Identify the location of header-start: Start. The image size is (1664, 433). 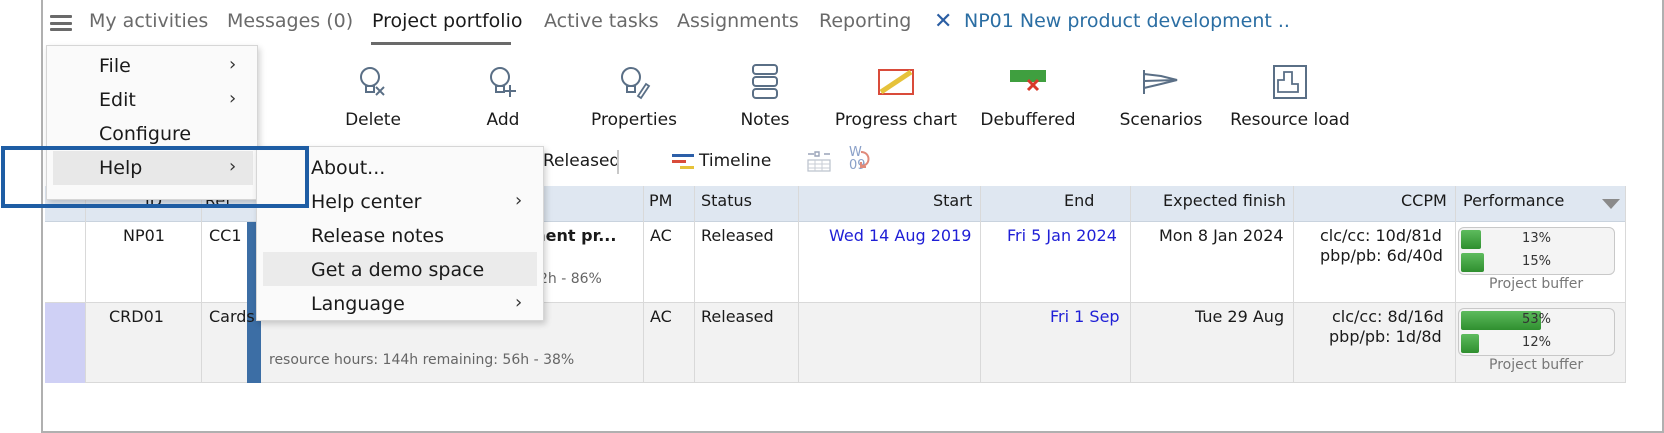
(952, 200).